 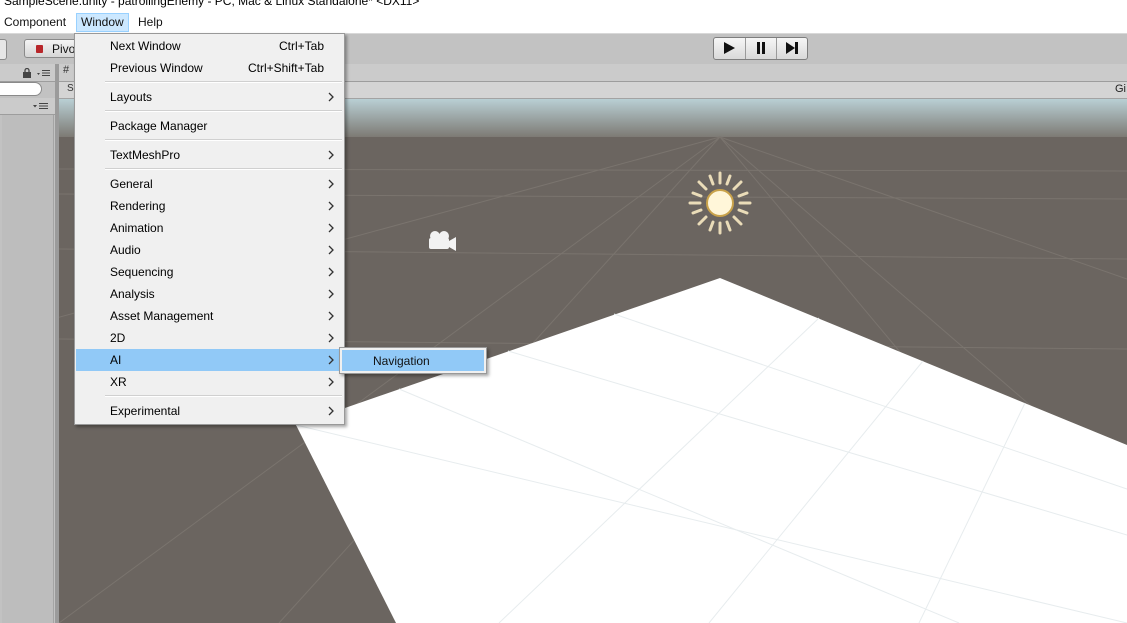 I want to click on menu-bar: Component Window Help, so click(x=563, y=23).